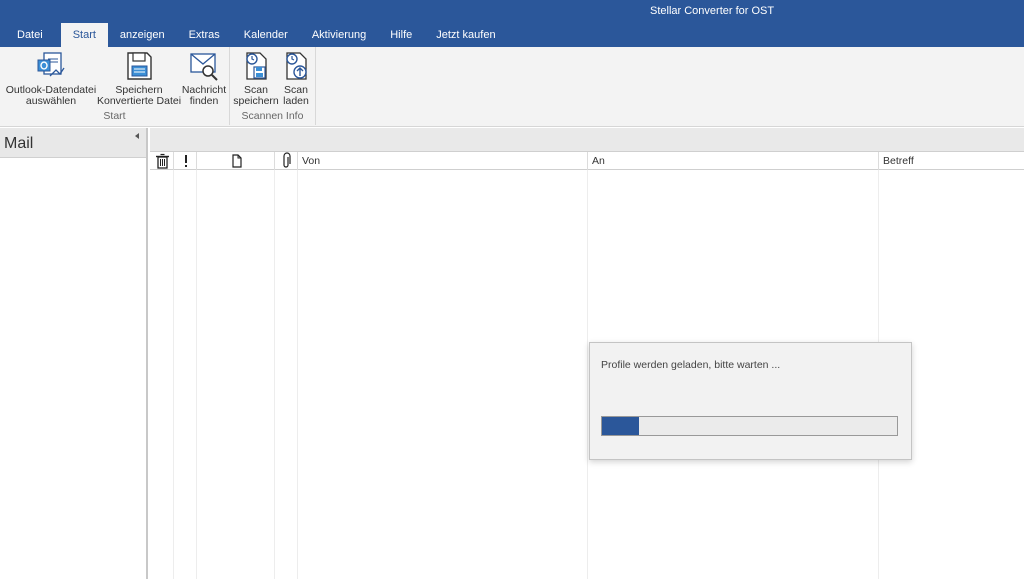 This screenshot has height=579, width=1024. What do you see at coordinates (84, 35) in the screenshot?
I see `tab-start: Start` at bounding box center [84, 35].